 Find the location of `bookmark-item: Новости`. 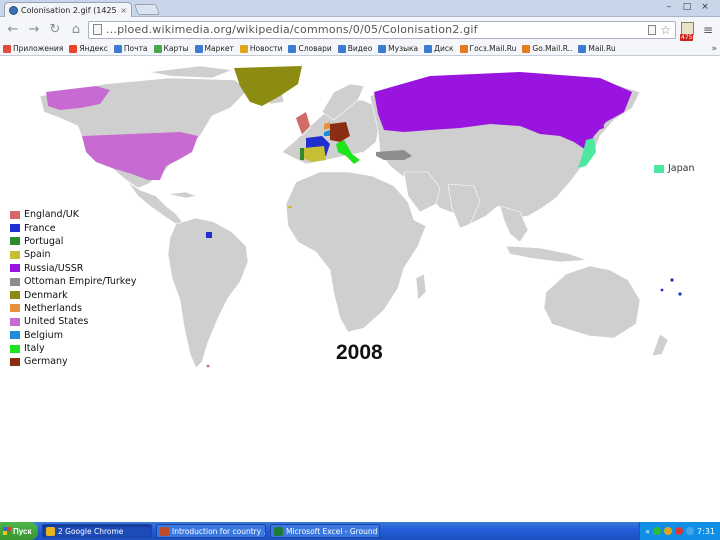

bookmark-item: Новости is located at coordinates (260, 48).